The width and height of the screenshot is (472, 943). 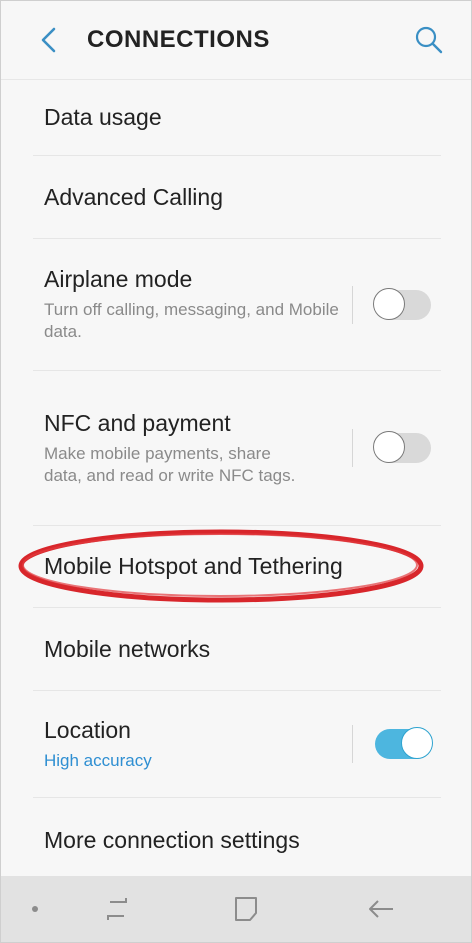 I want to click on item-label: Advanced Calling, so click(x=134, y=196).